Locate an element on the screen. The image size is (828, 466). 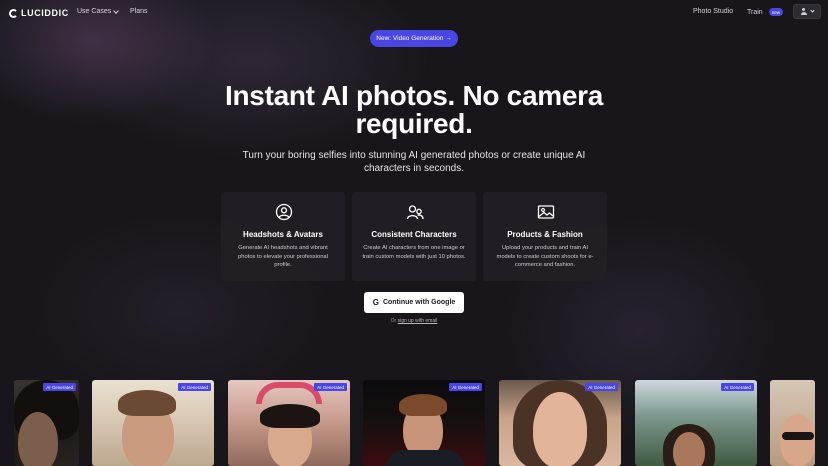
announcement-pill: New: Video Generation → is located at coordinates (414, 38).